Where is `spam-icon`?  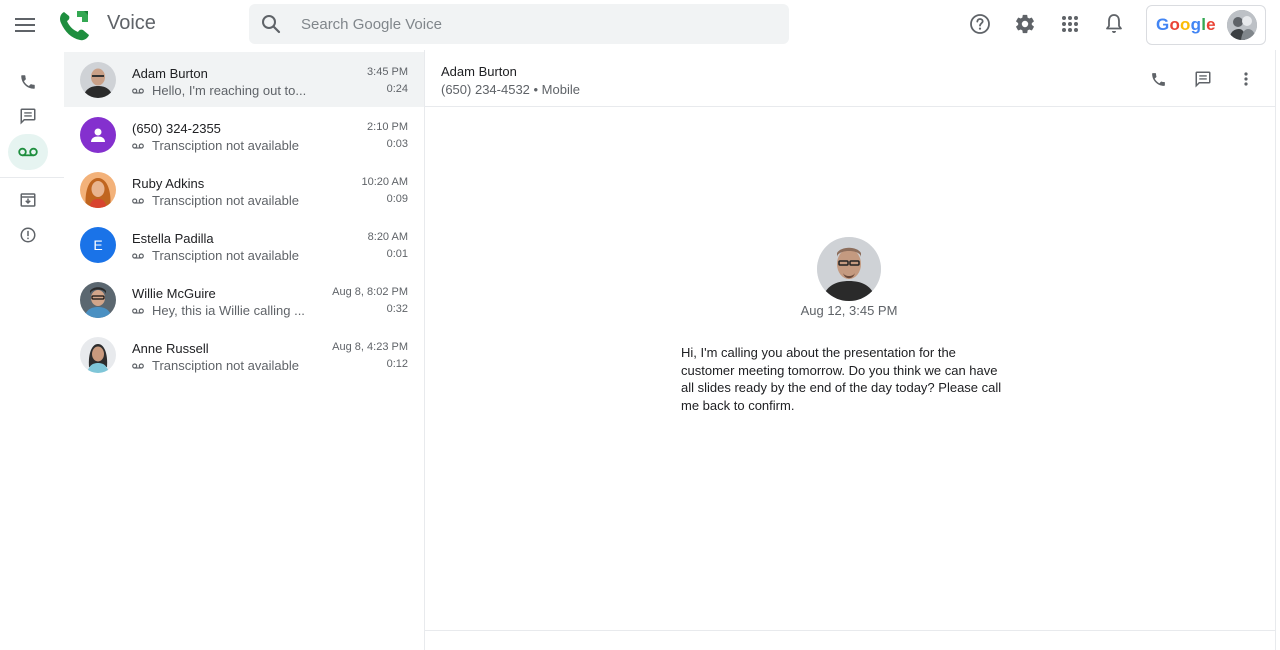
spam-icon is located at coordinates (28, 235).